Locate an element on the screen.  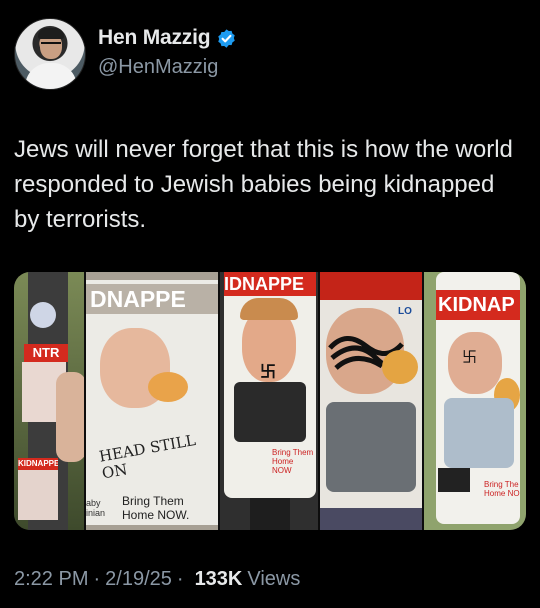
poster-headline: IDNAPPE is located at coordinates (270, 284).